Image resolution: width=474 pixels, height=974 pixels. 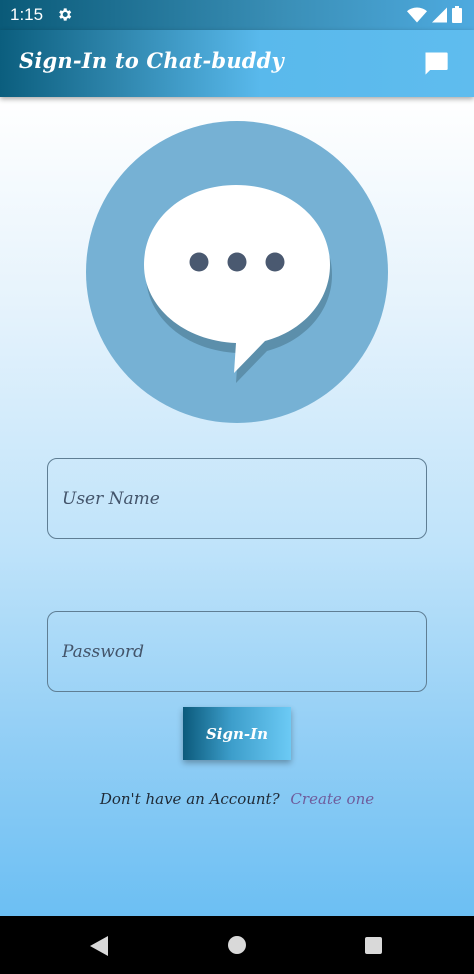 I want to click on create-account-link: Create one, so click(x=332, y=799).